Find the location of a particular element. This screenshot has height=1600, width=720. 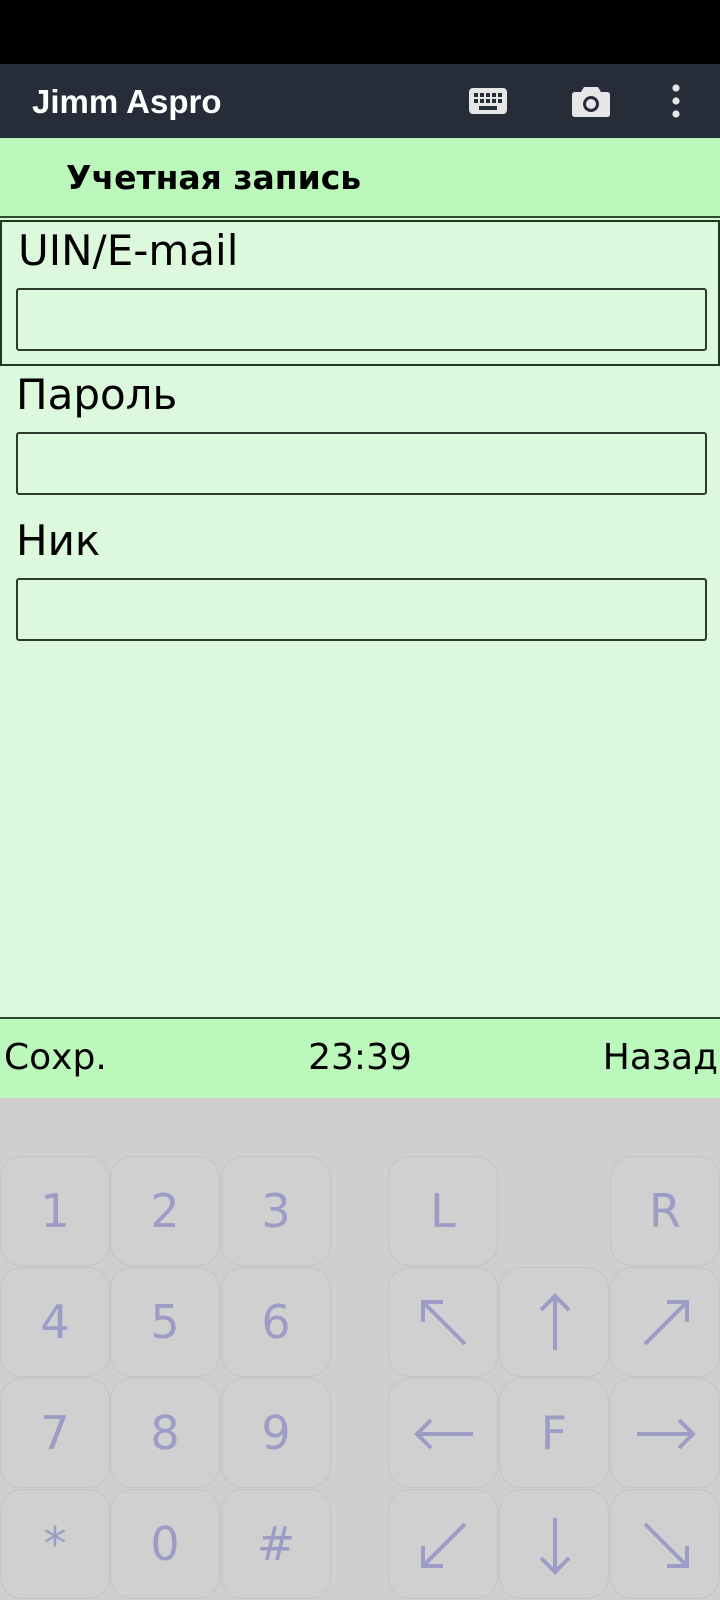

up-arrow-icon is located at coordinates (554, 1322).